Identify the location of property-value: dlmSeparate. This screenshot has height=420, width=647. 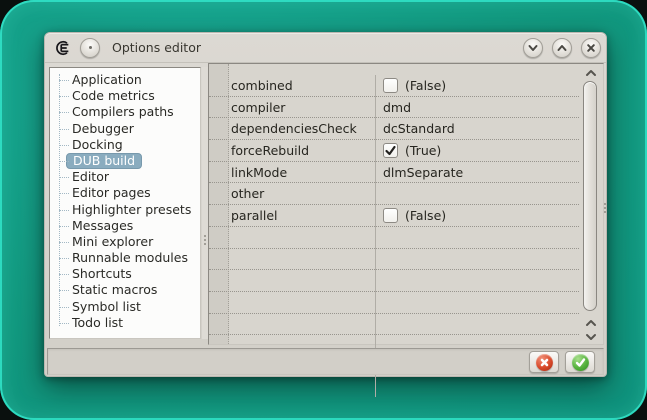
(477, 172).